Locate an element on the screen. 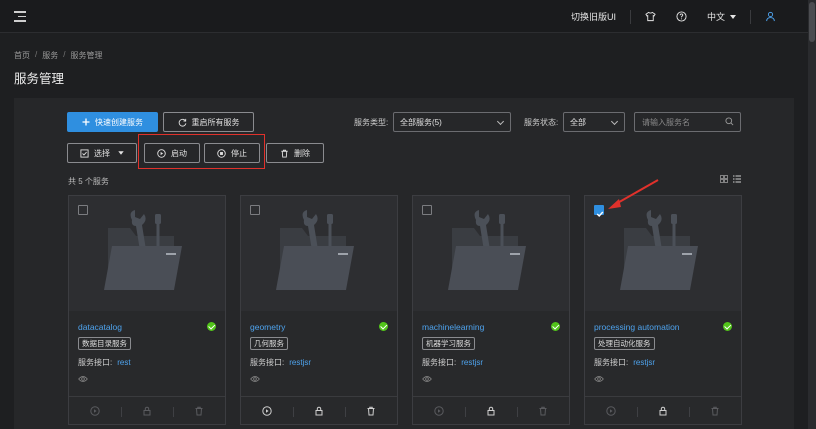  user-icon is located at coordinates (770, 16).